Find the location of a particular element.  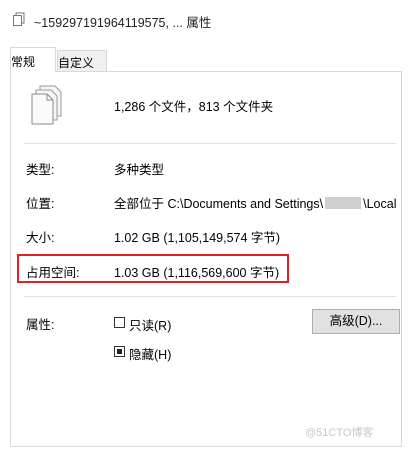

attributes-label: 属性: is located at coordinates (40, 325).